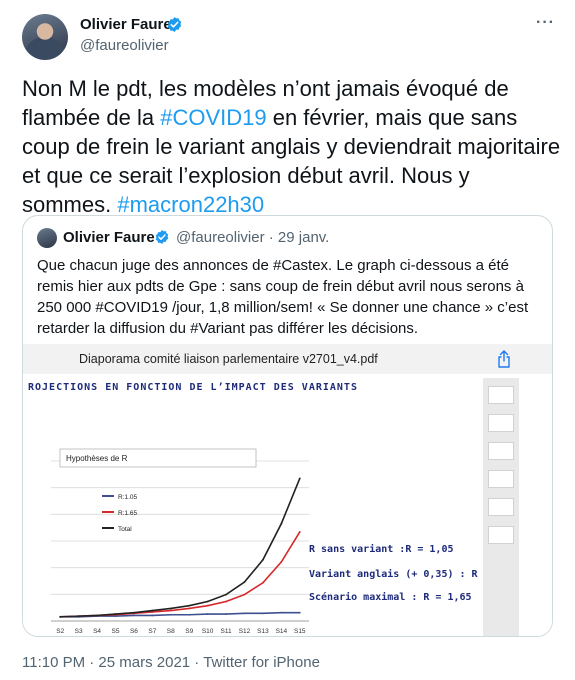  Describe the element at coordinates (109, 237) in the screenshot. I see `quoted-author-name: Olivier Faure` at that location.